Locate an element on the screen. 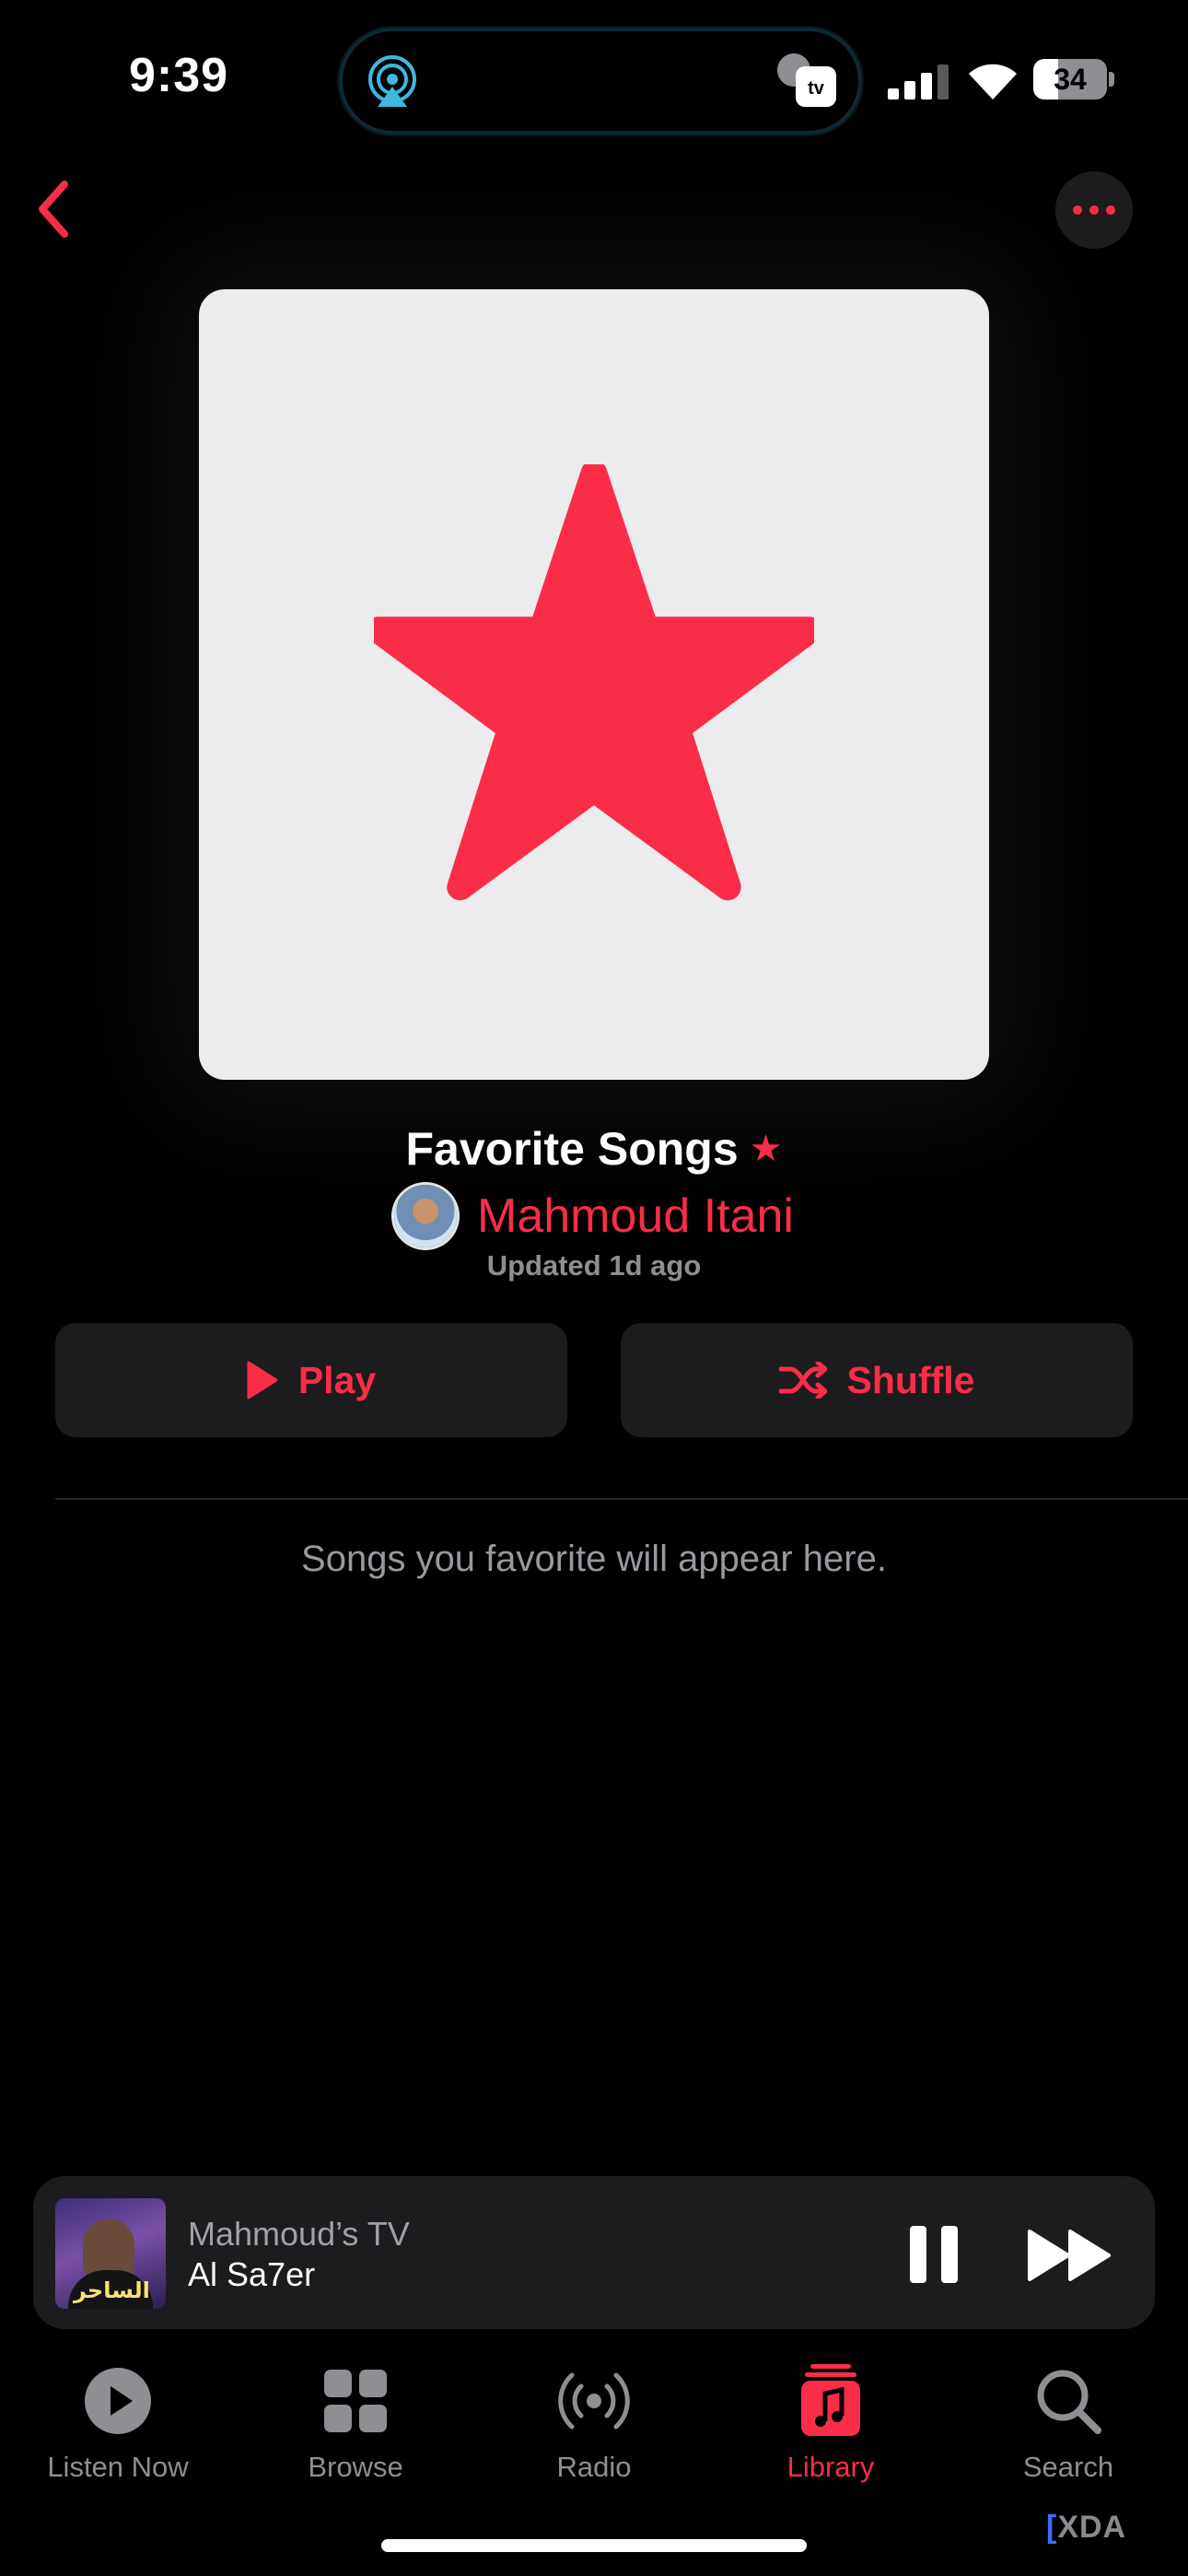  svg-text: tv is located at coordinates (816, 88).